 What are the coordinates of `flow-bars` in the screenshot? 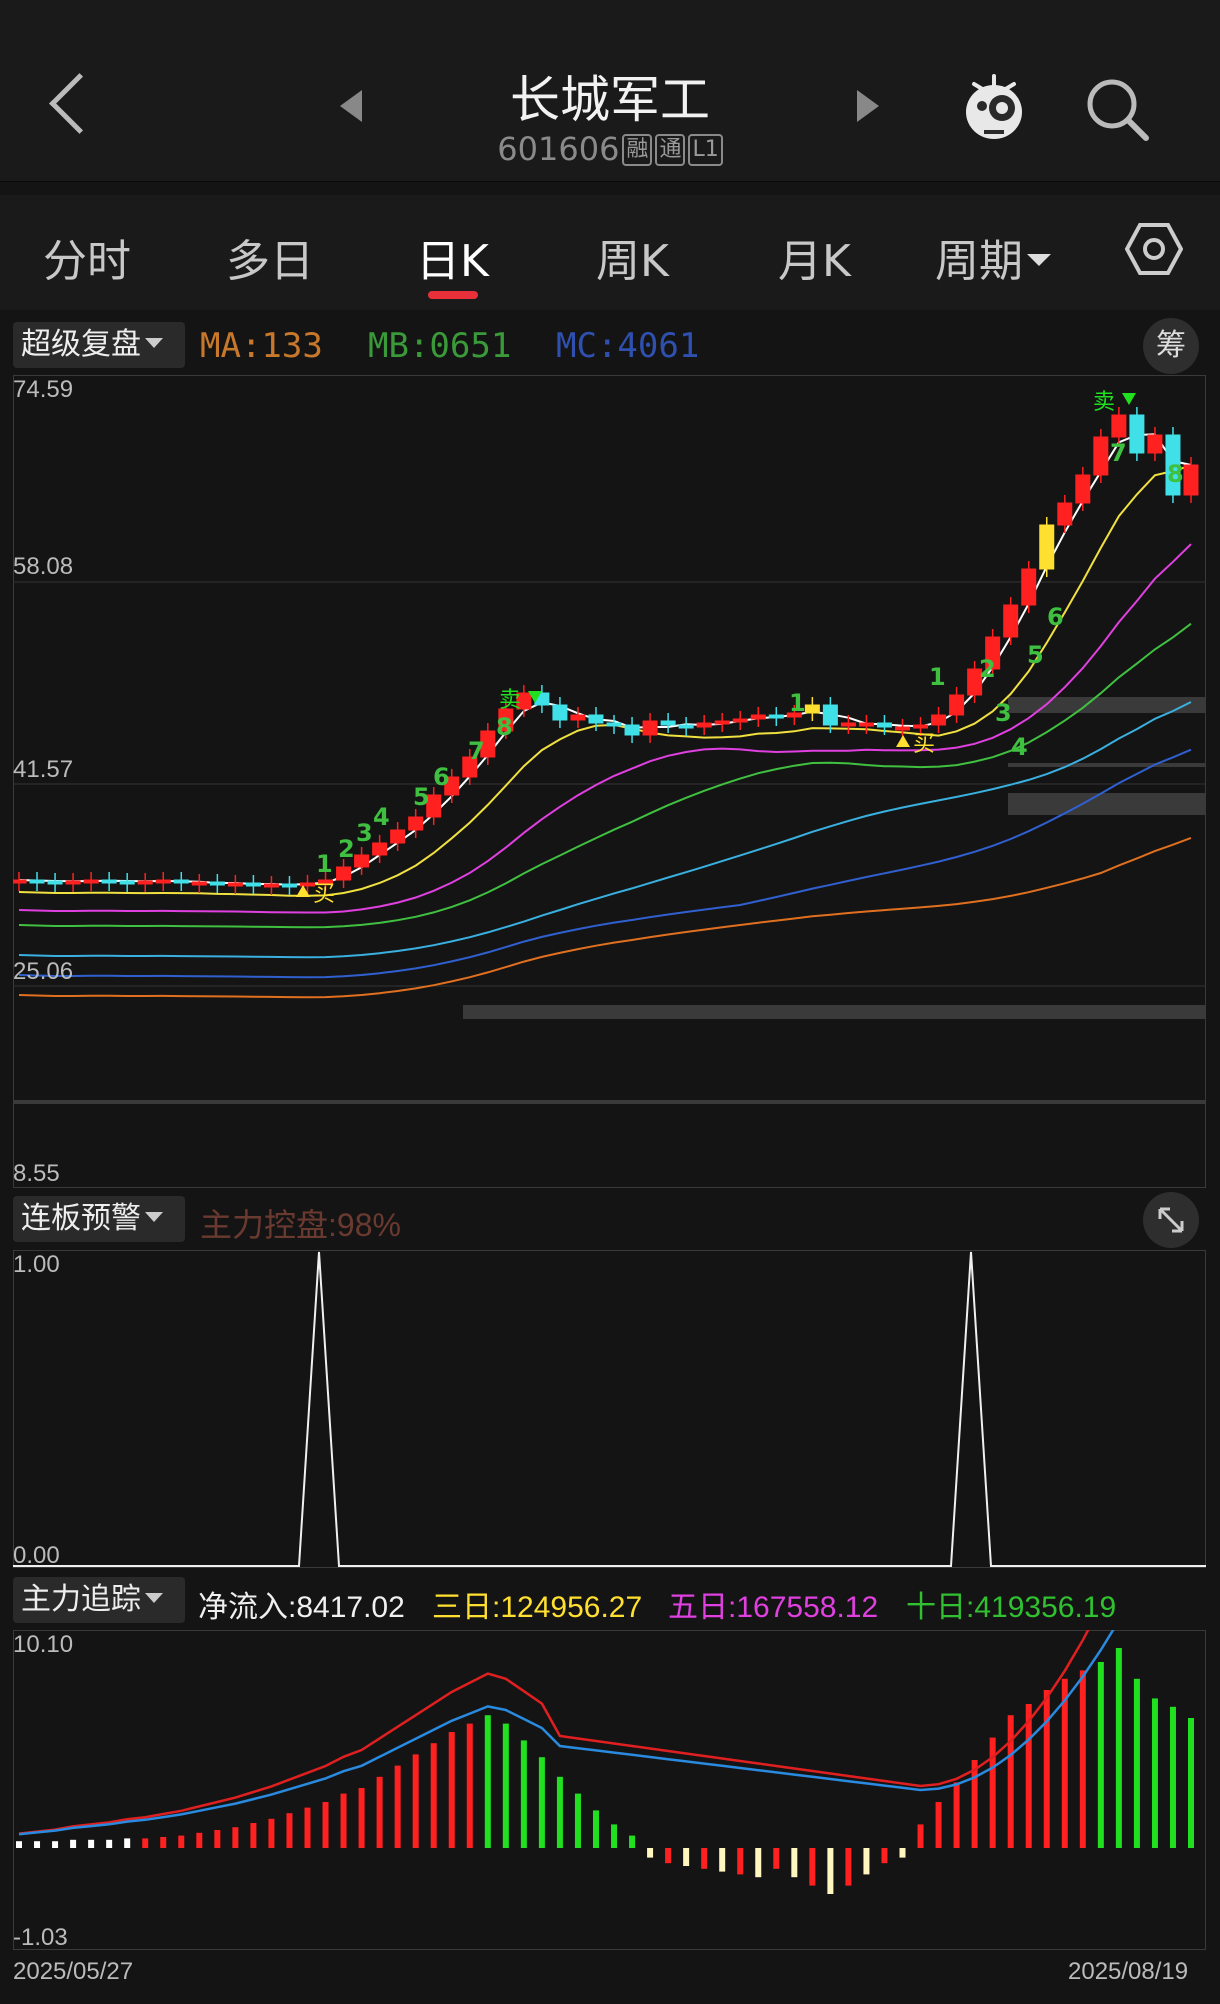 It's located at (605, 1771).